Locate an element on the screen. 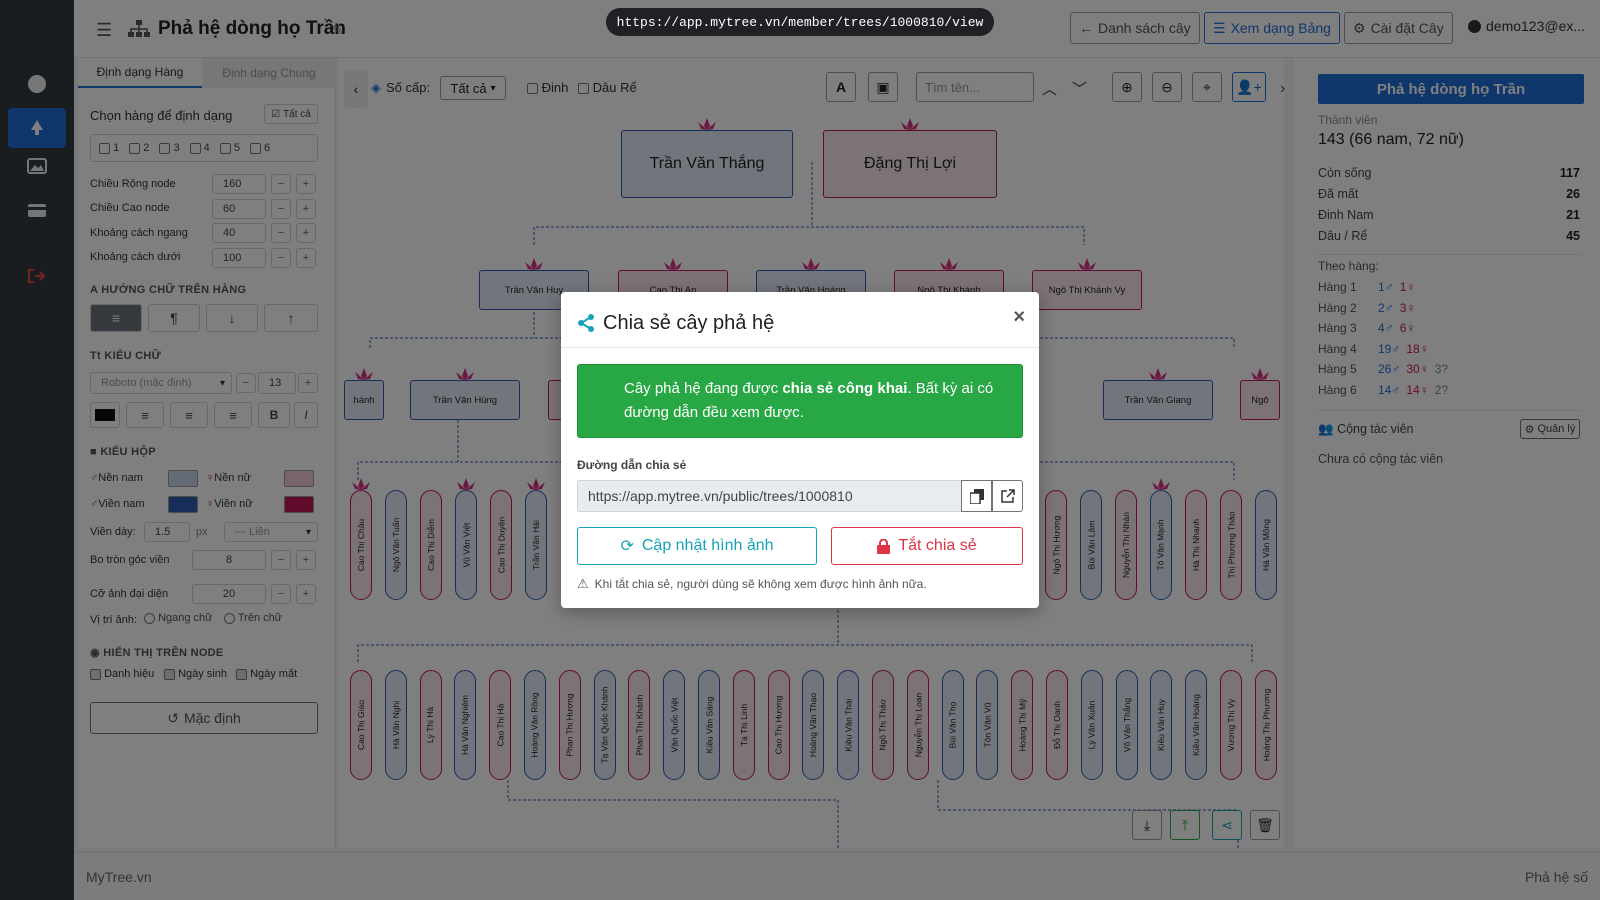 This screenshot has width=1600, height=900. open-link-button is located at coordinates (1007, 496).